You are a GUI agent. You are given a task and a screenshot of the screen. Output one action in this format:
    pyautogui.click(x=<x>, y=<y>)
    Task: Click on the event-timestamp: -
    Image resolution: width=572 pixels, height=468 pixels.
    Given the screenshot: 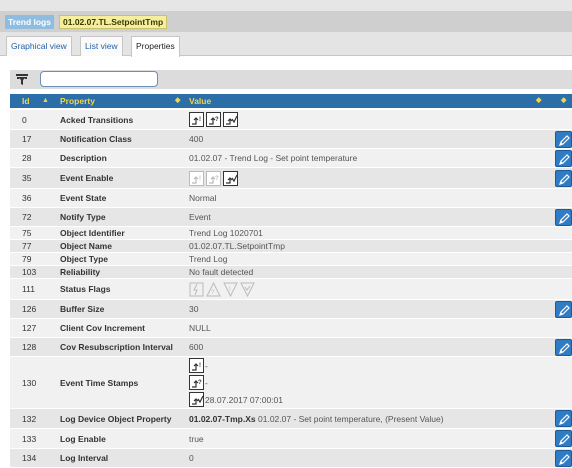 What is the action you would take?
    pyautogui.click(x=206, y=382)
    